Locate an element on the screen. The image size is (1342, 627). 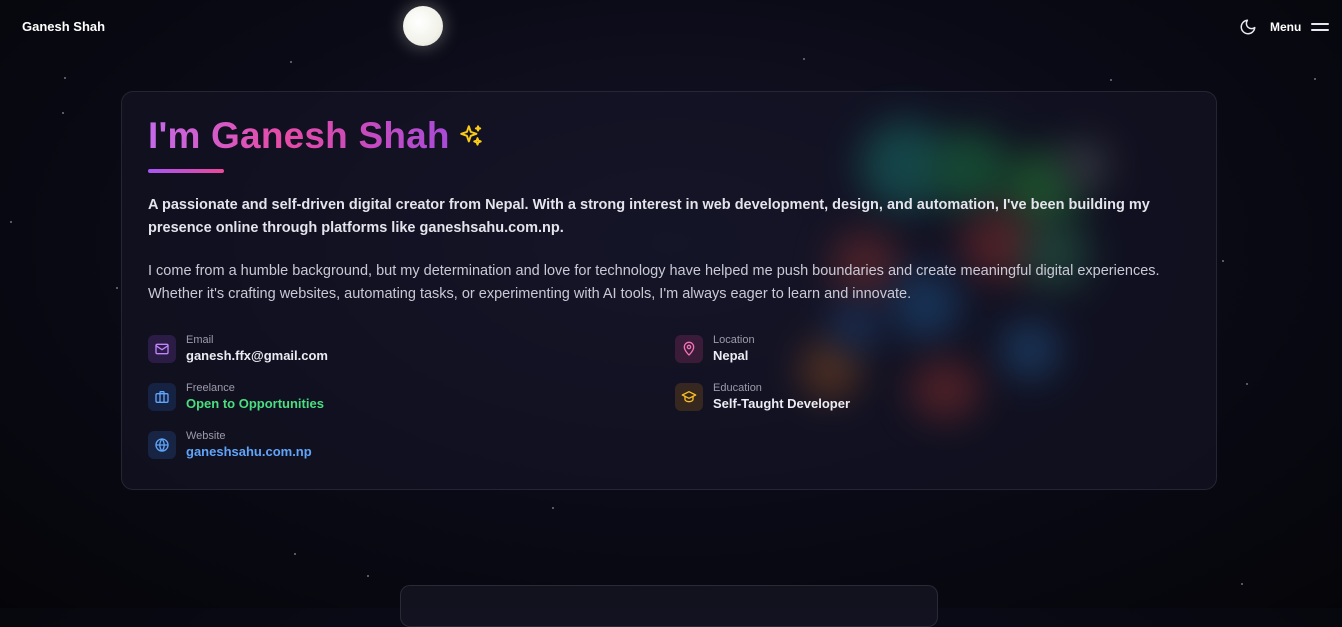
email-value: ganesh.ffx@gmail.com is located at coordinates (257, 356).